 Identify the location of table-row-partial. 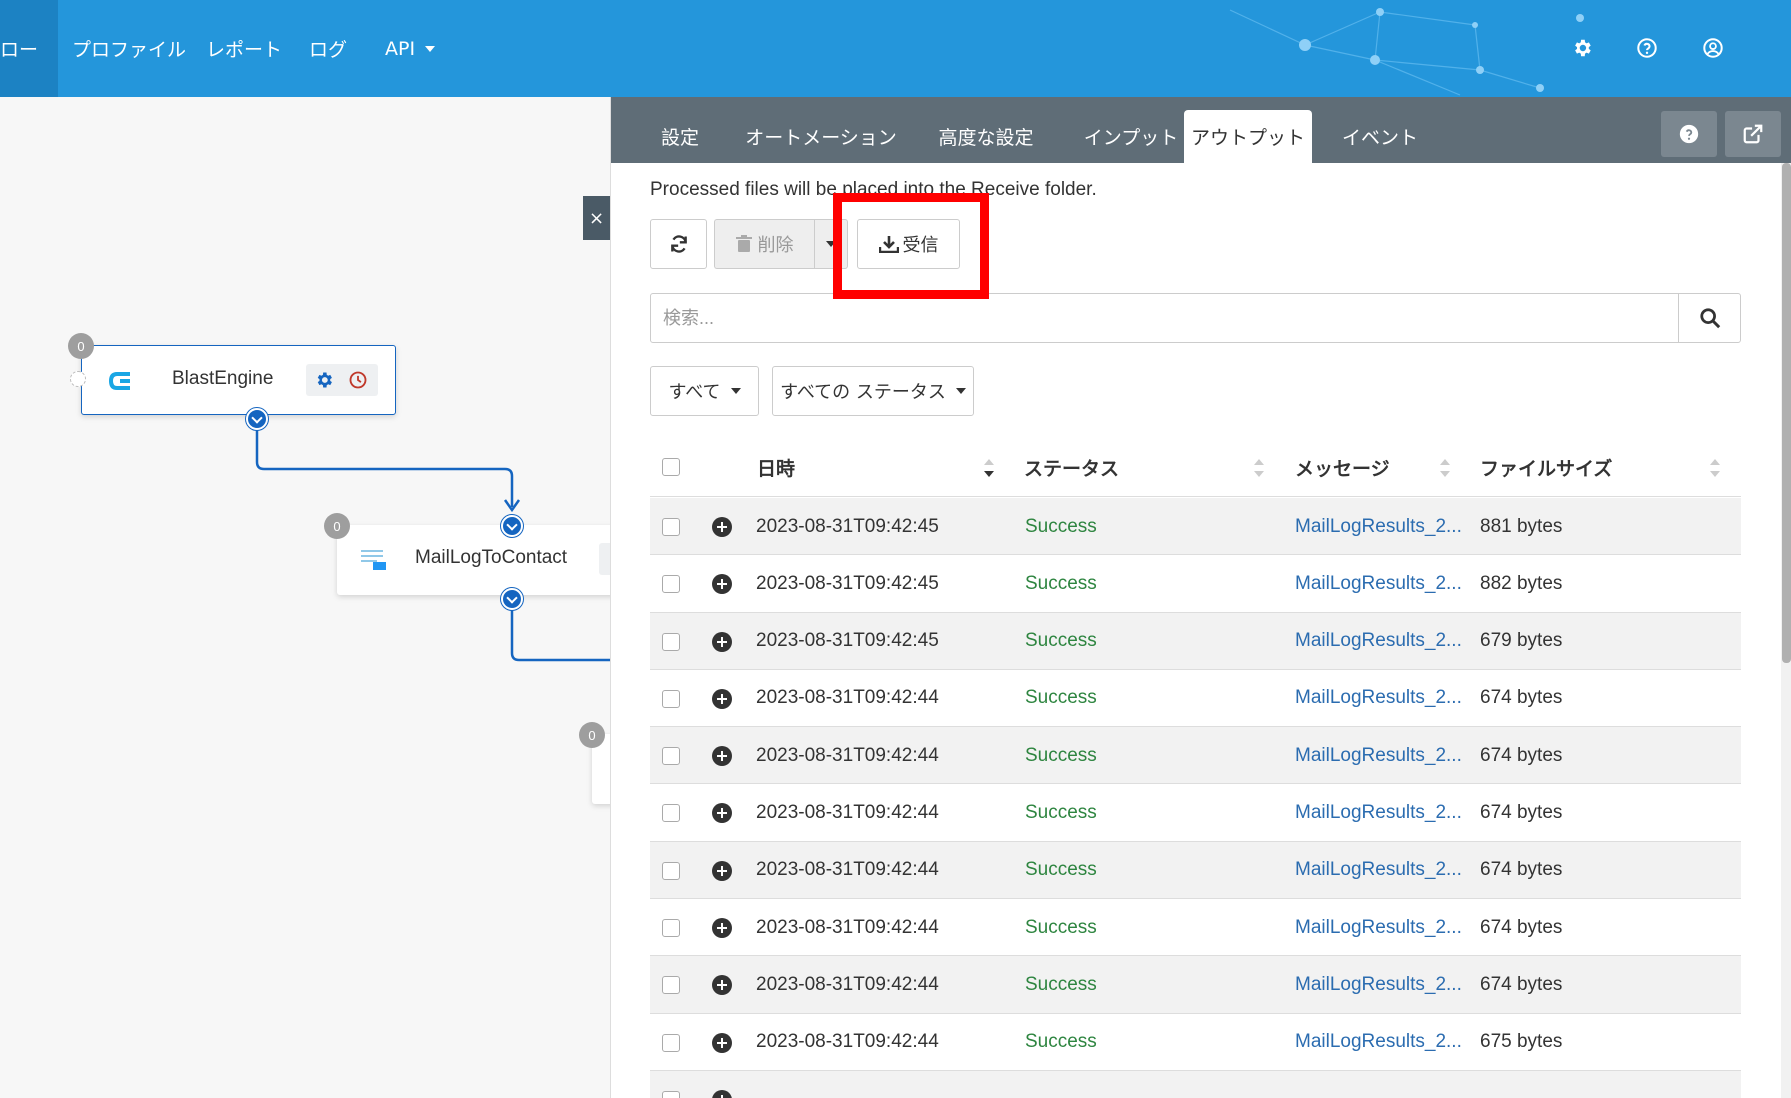
(1195, 1084).